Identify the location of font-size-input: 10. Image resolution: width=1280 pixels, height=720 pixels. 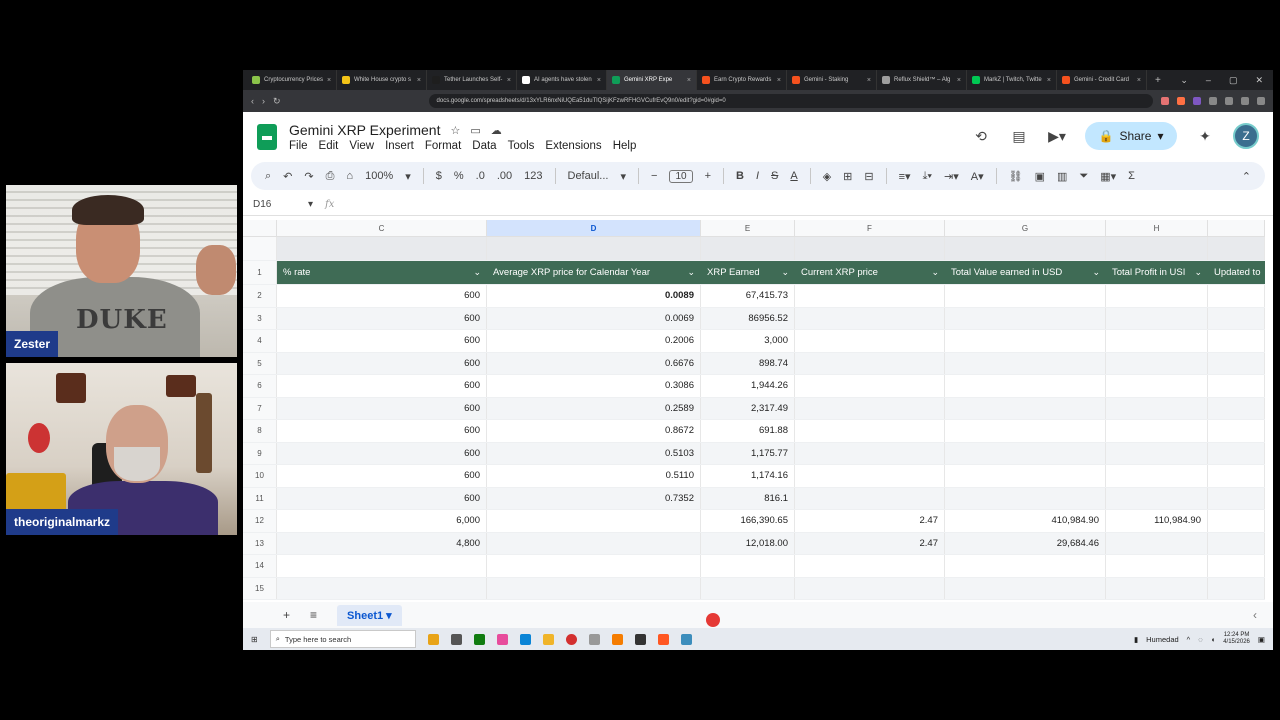
(681, 176).